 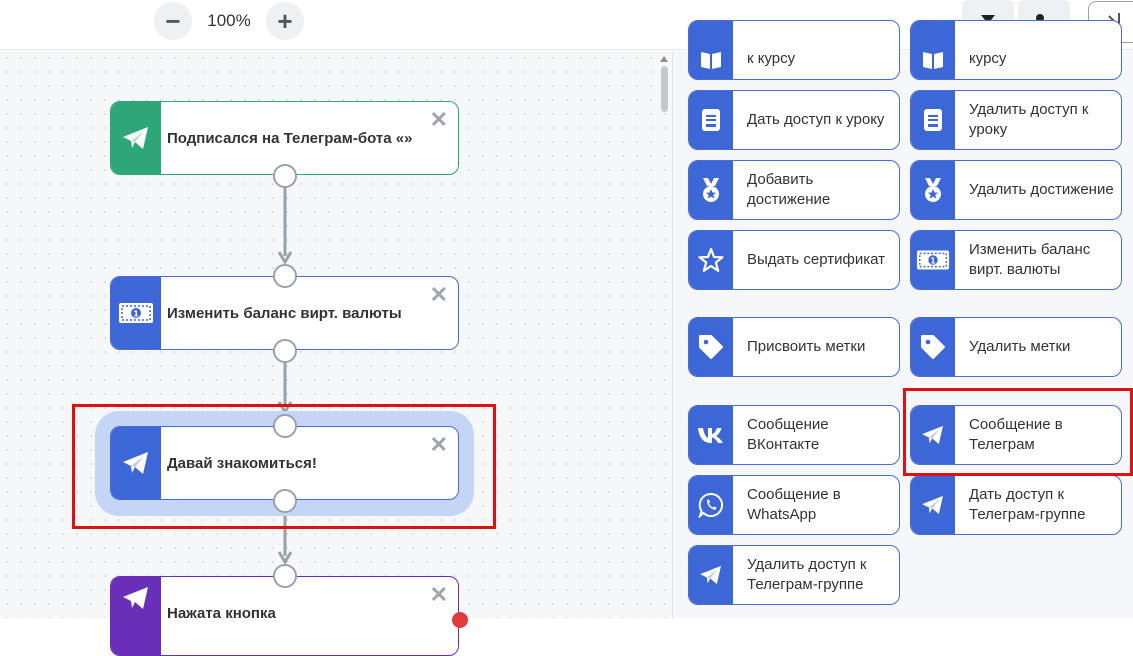 What do you see at coordinates (711, 505) in the screenshot?
I see `whatsapp-icon` at bounding box center [711, 505].